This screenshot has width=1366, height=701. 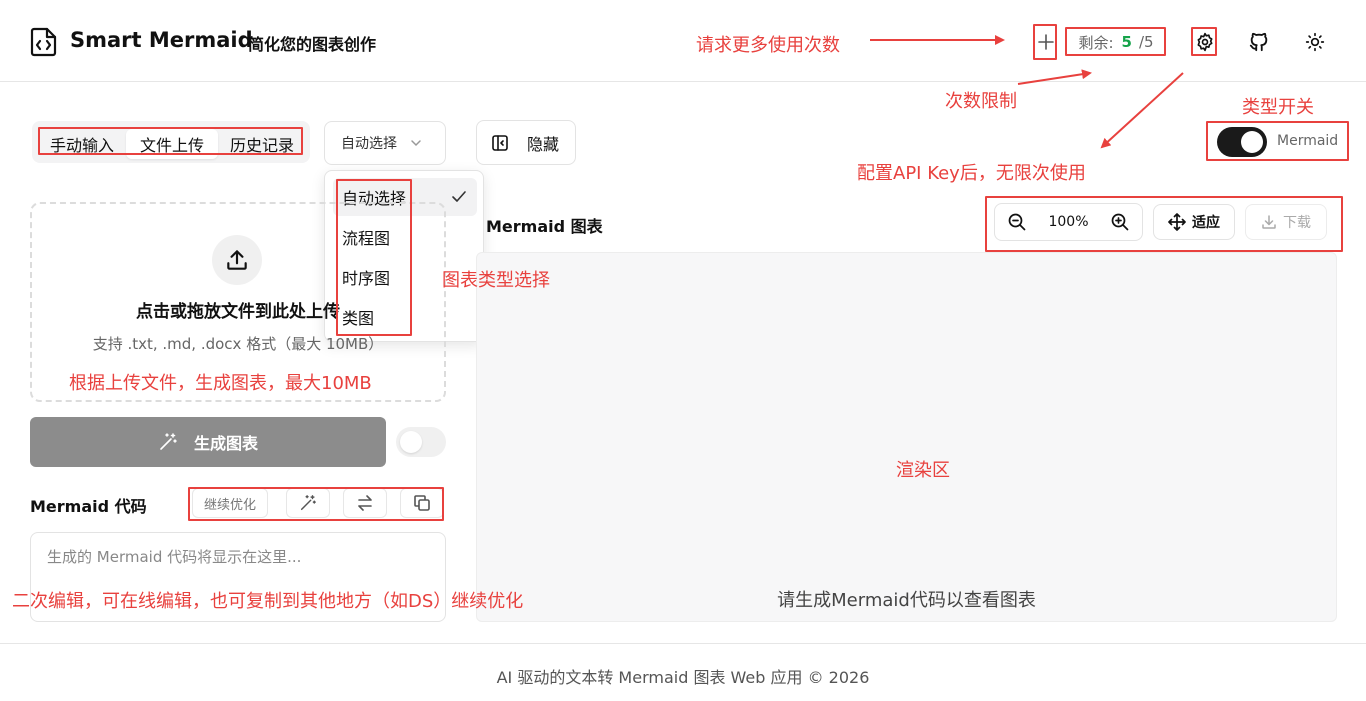 What do you see at coordinates (225, 443) in the screenshot?
I see `generate-button-label: 生成图表` at bounding box center [225, 443].